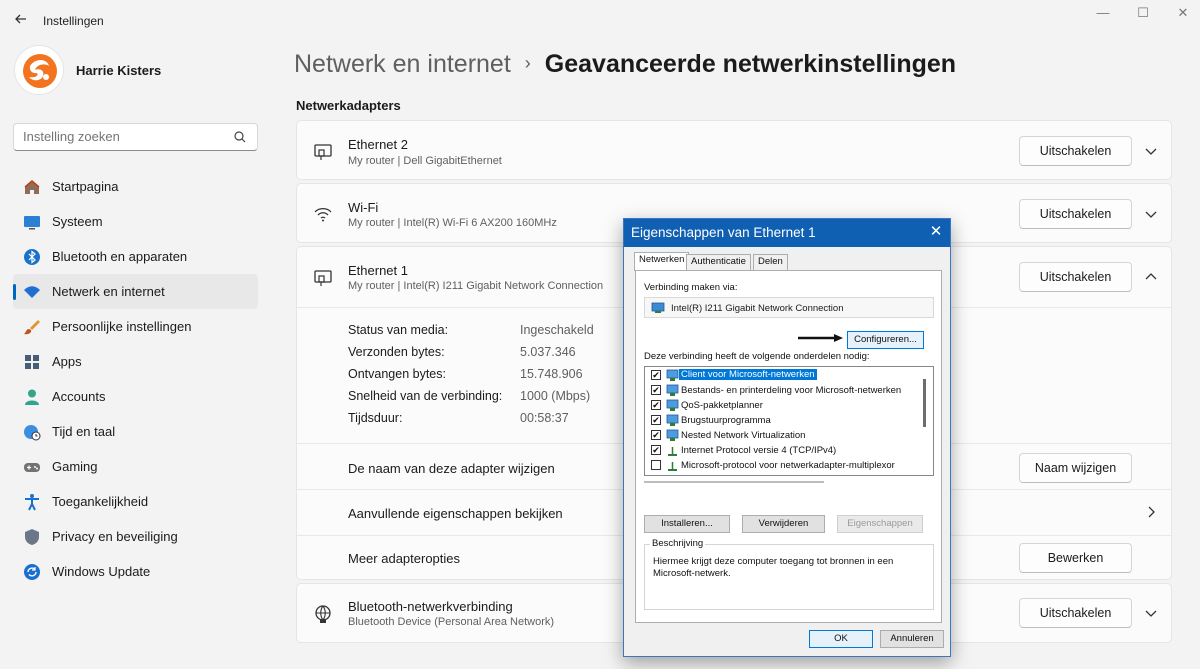  I want to click on breadcrumb-parent: Netwerk en internet, so click(402, 64).